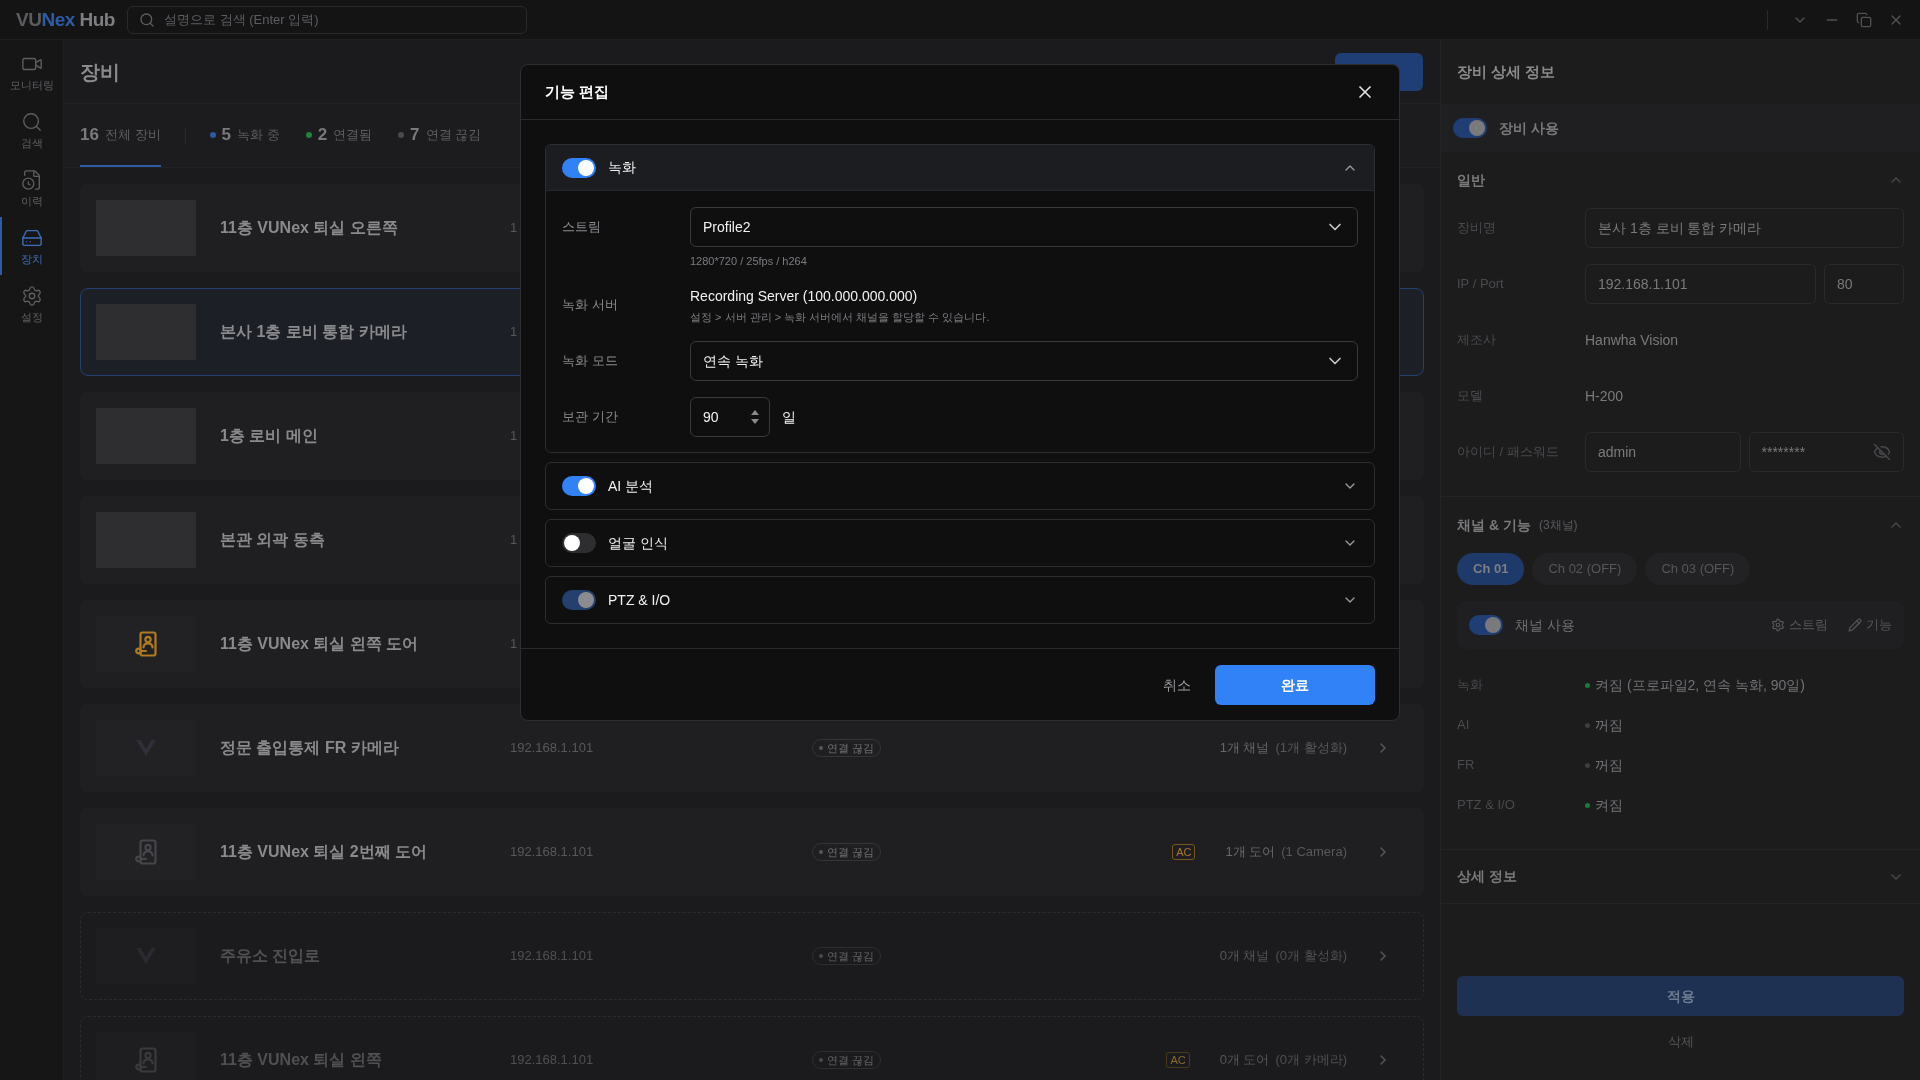 The height and width of the screenshot is (1080, 1920). What do you see at coordinates (749, 261) in the screenshot?
I see `field-hint: 1280*720 / 25fps / h264` at bounding box center [749, 261].